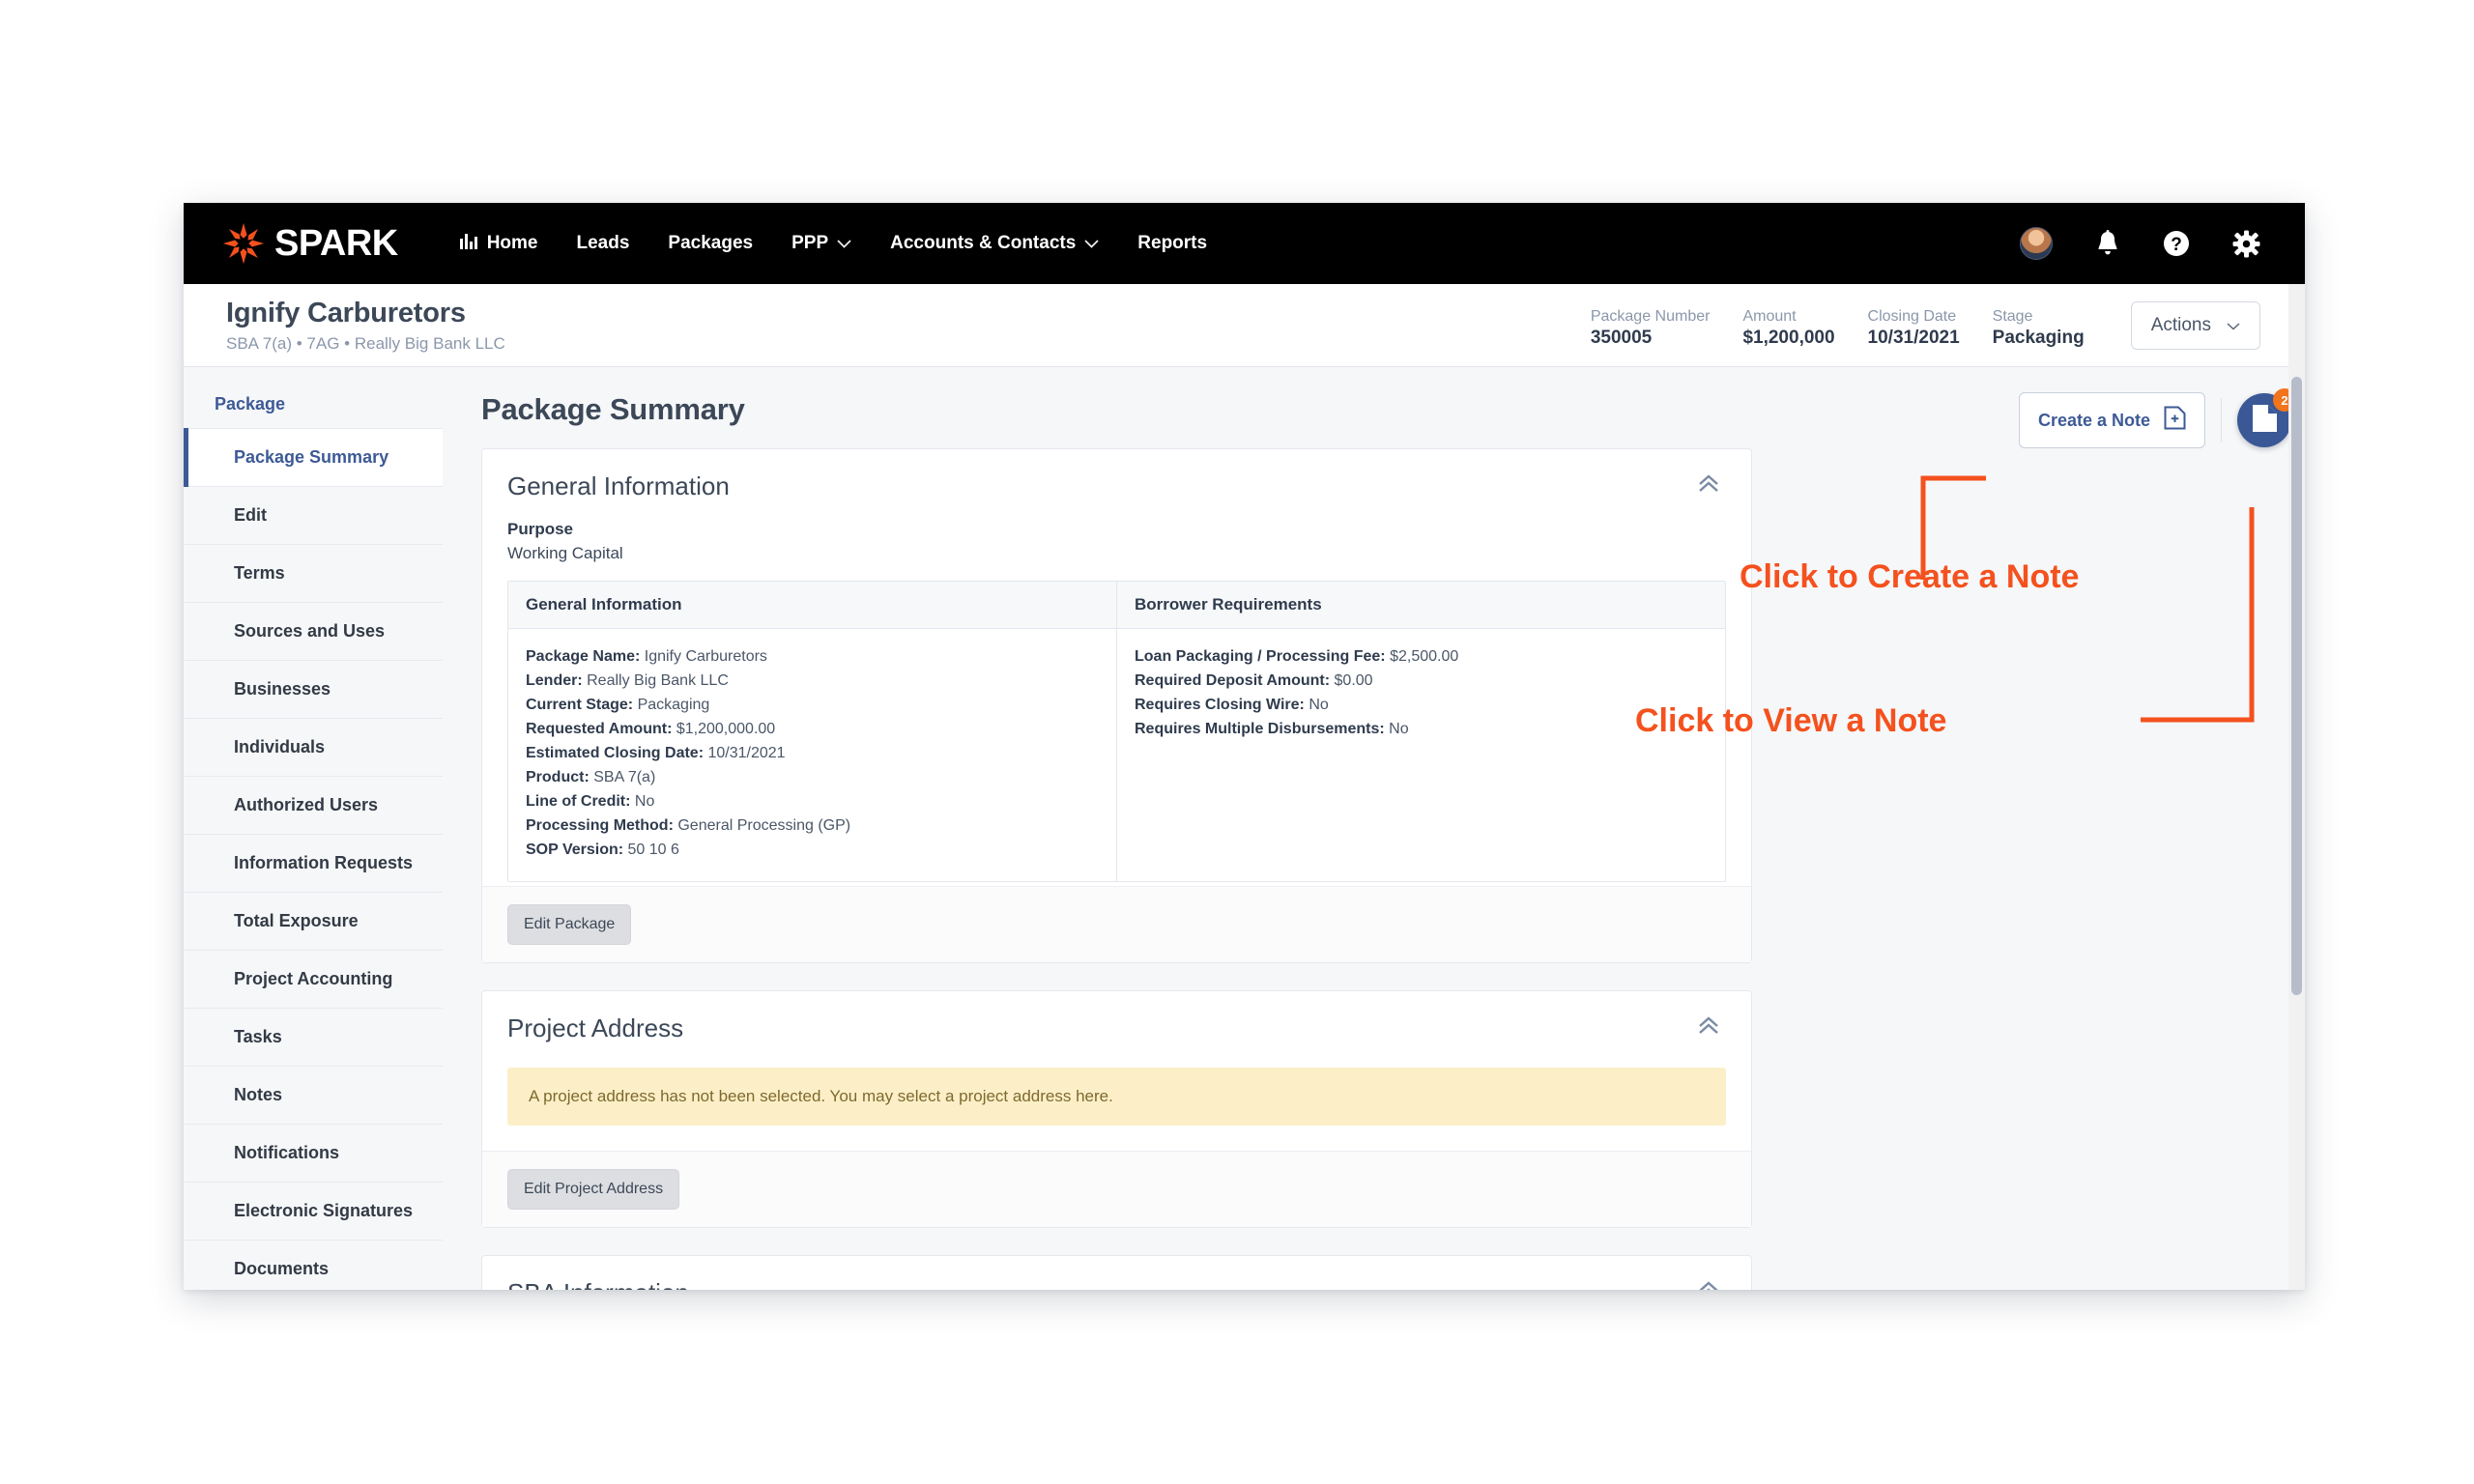 This screenshot has height=1484, width=2474. What do you see at coordinates (813, 657) in the screenshot?
I see `table-row: Package Name: Ignify Carburetors` at bounding box center [813, 657].